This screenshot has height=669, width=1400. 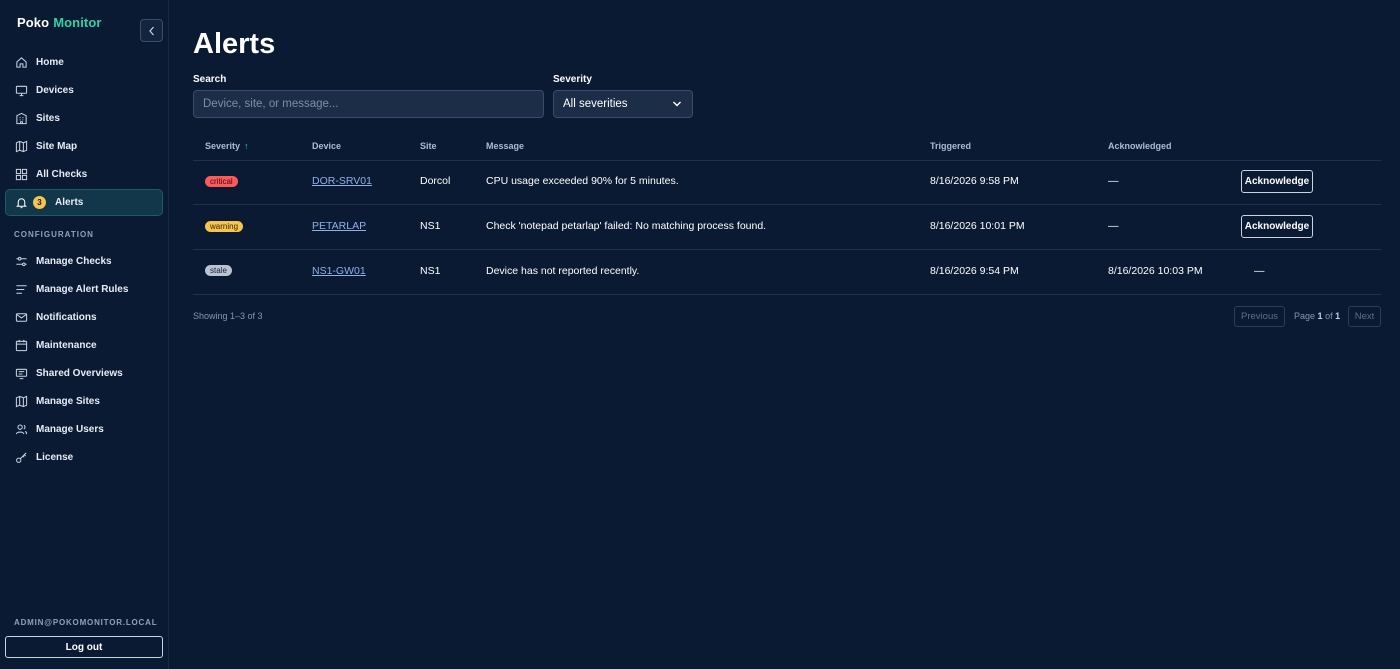 I want to click on sidebar-item-notifications: Notifications, so click(x=84, y=317).